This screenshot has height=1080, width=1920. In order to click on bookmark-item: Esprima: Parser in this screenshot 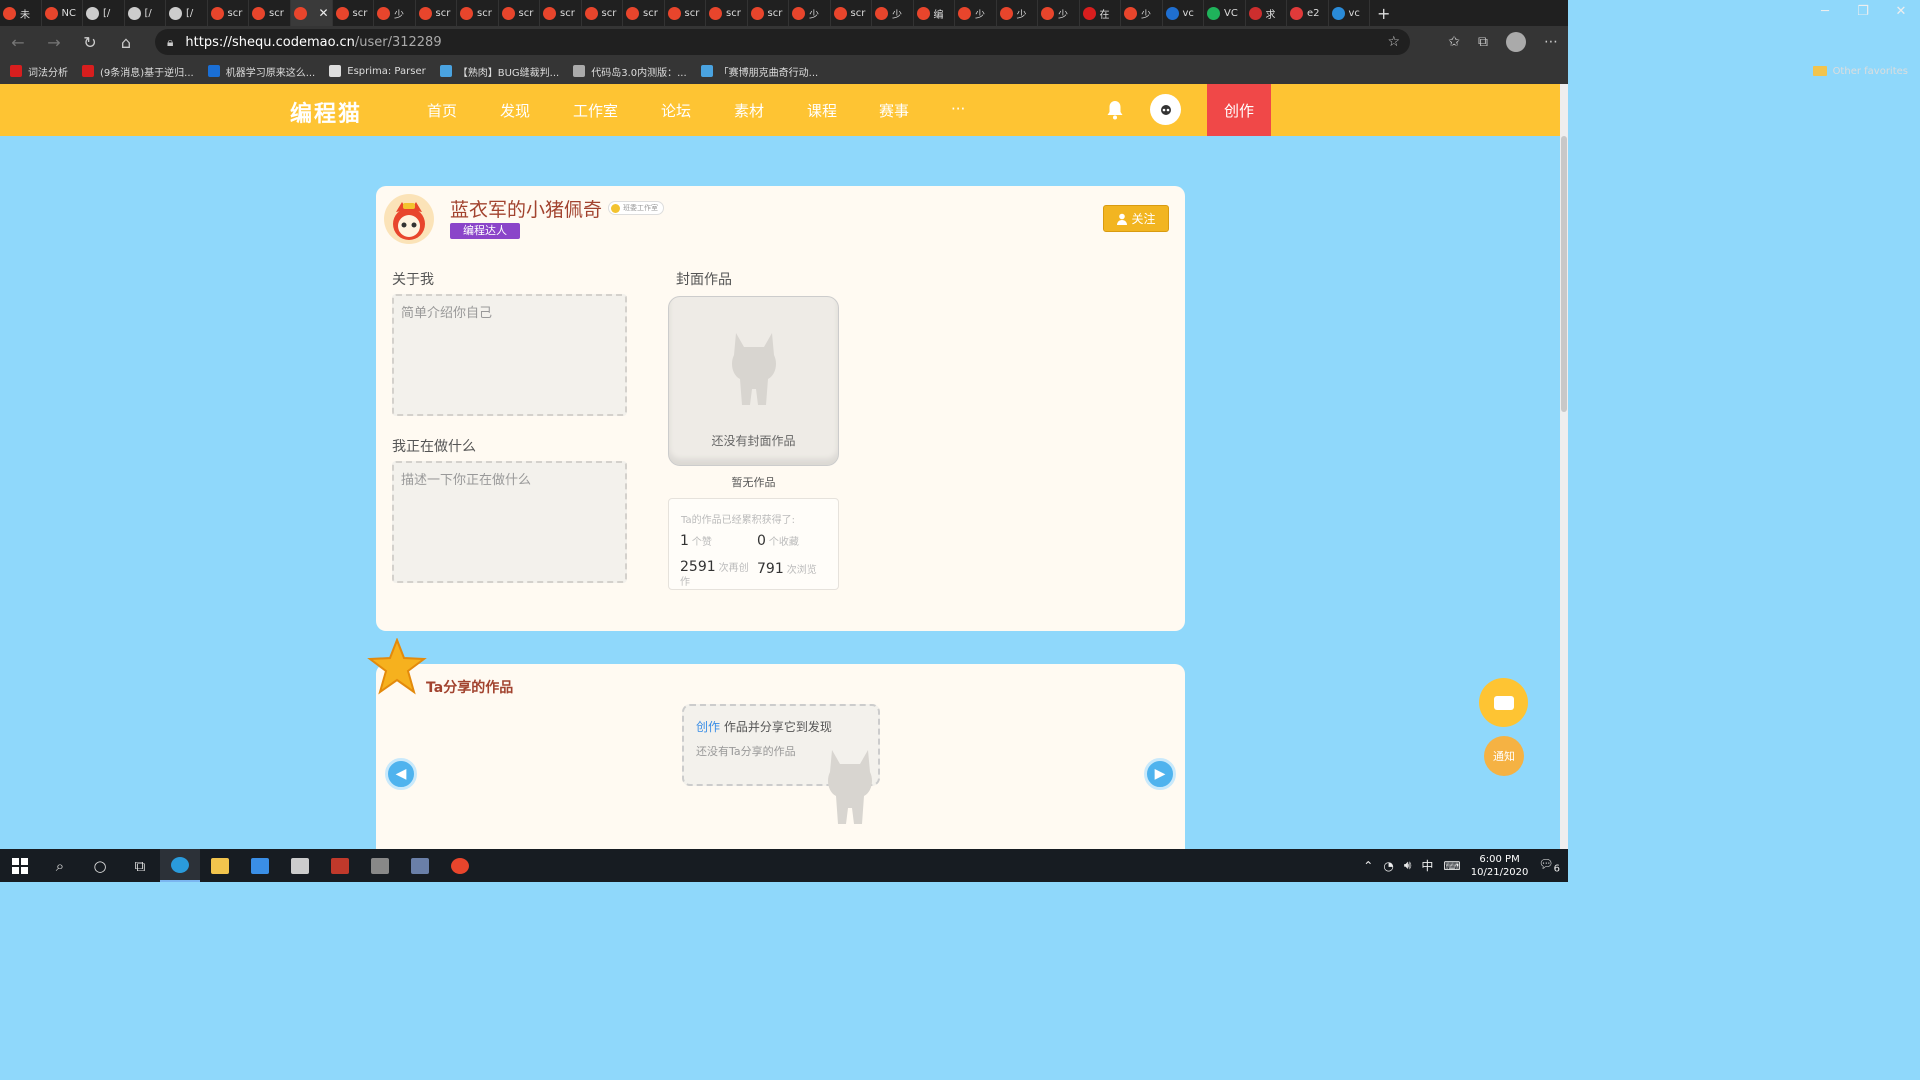, I will do `click(377, 71)`.